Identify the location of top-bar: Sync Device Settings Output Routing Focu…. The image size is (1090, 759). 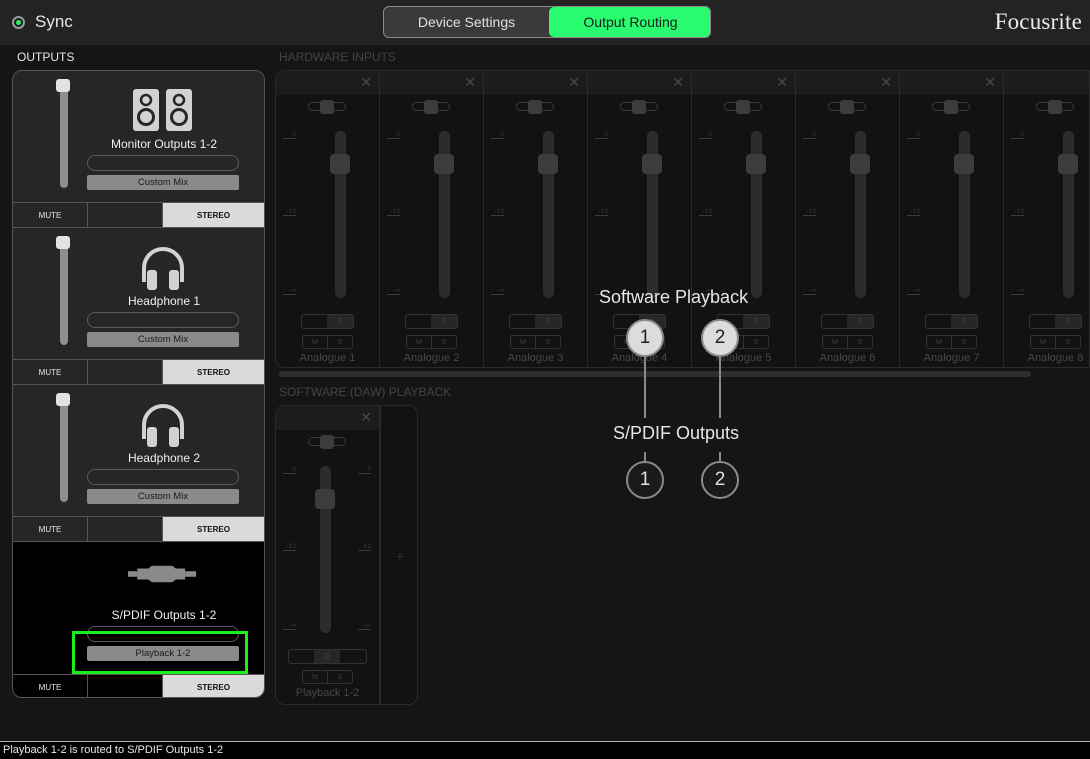
(545, 22).